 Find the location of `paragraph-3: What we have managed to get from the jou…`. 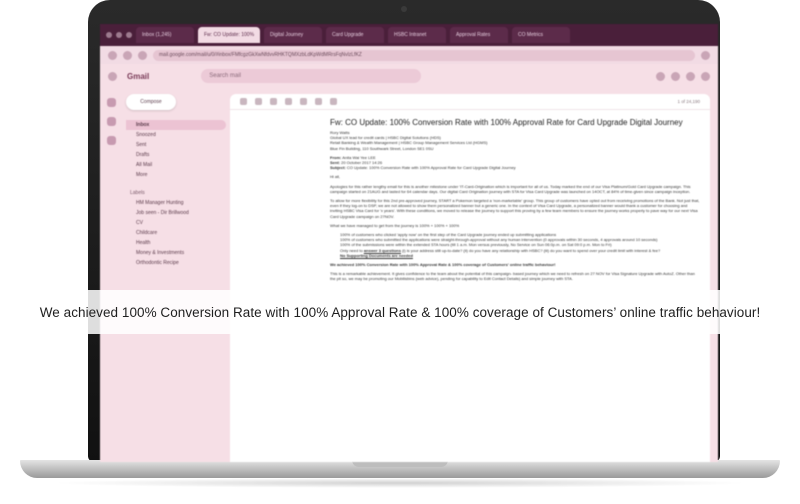

paragraph-3: What we have managed to get from the jou… is located at coordinates (395, 225).